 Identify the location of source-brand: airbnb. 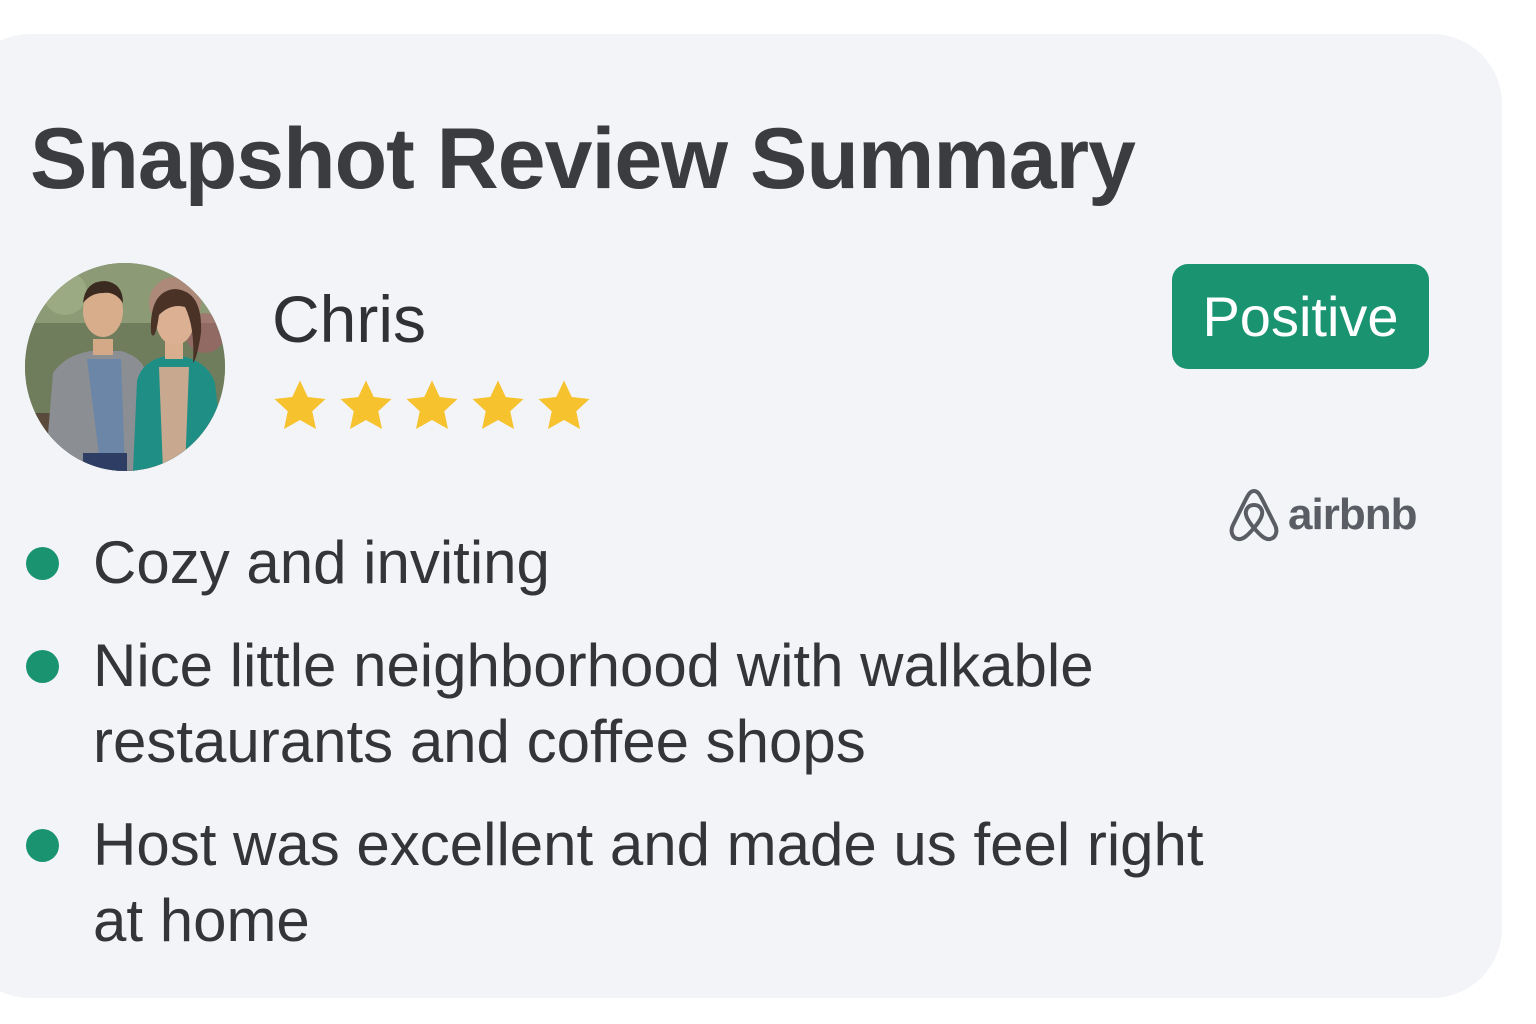
(1322, 515).